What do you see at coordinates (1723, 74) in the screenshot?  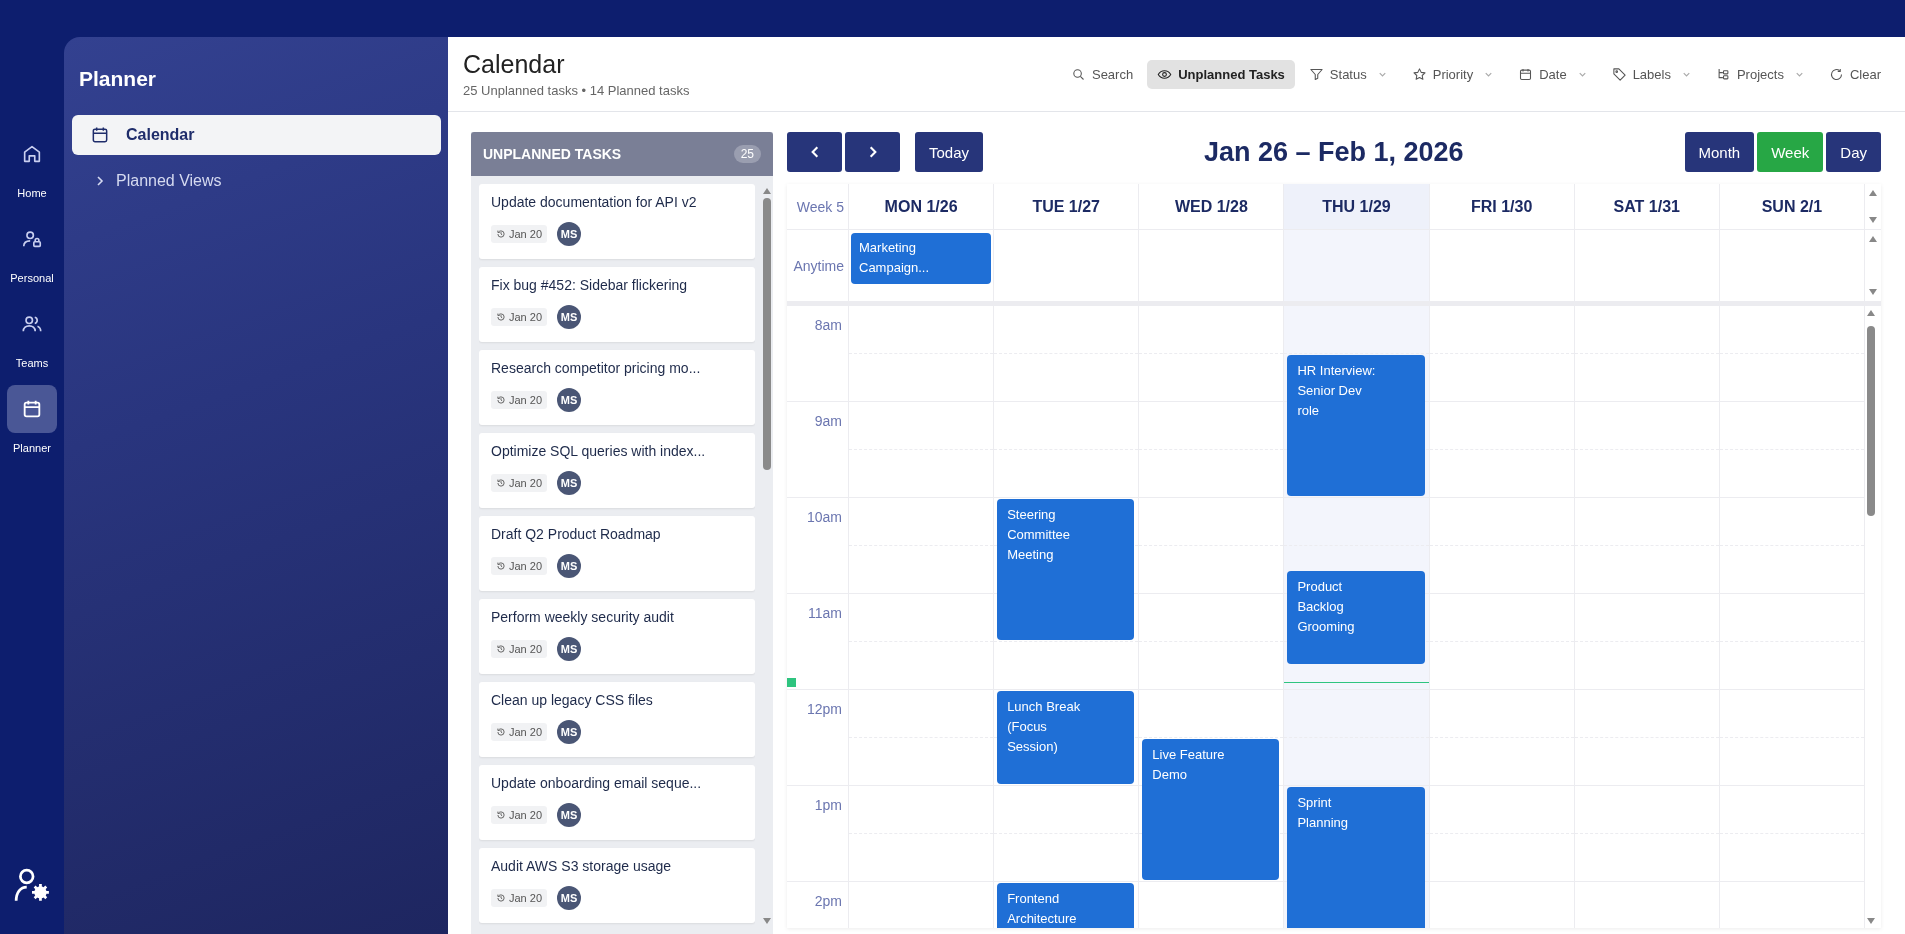 I see `tree-icon` at bounding box center [1723, 74].